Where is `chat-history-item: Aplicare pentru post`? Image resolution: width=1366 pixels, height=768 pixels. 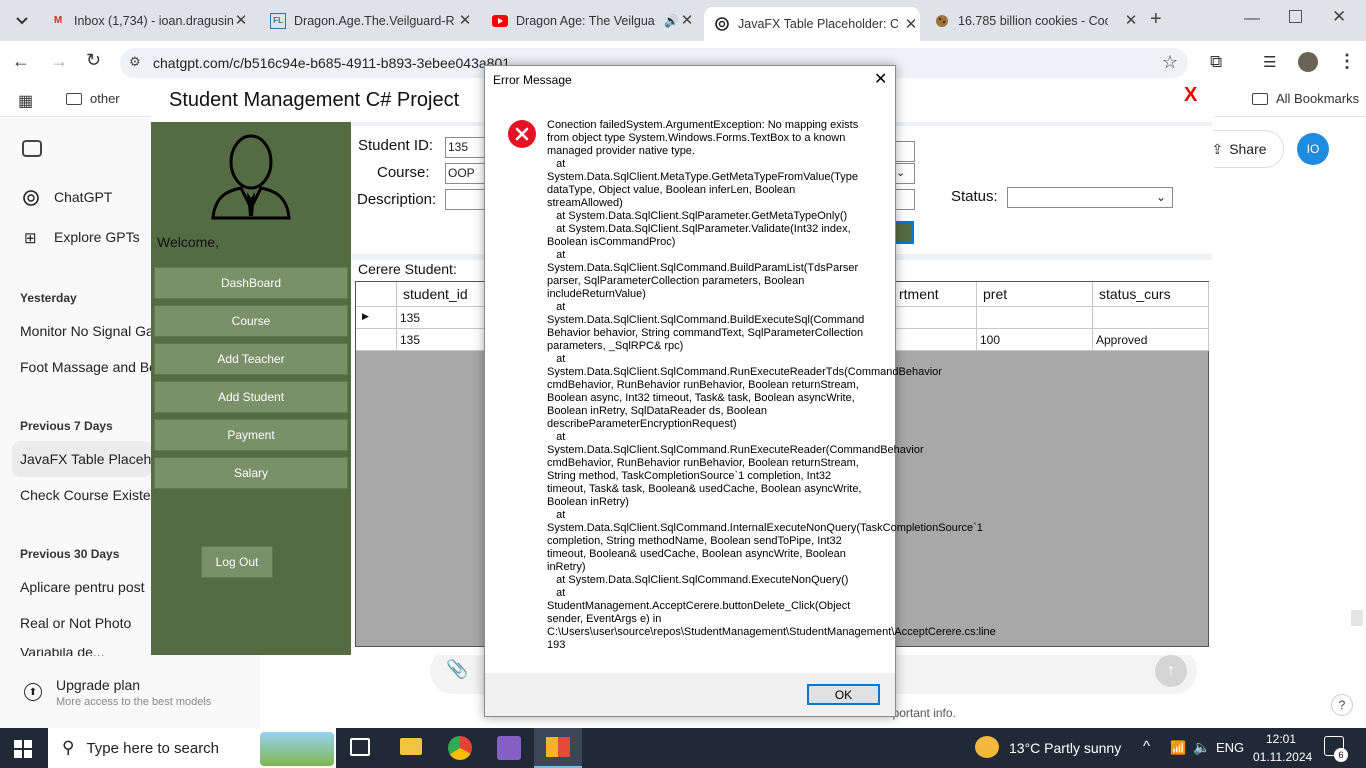 chat-history-item: Aplicare pentru post is located at coordinates (82, 587).